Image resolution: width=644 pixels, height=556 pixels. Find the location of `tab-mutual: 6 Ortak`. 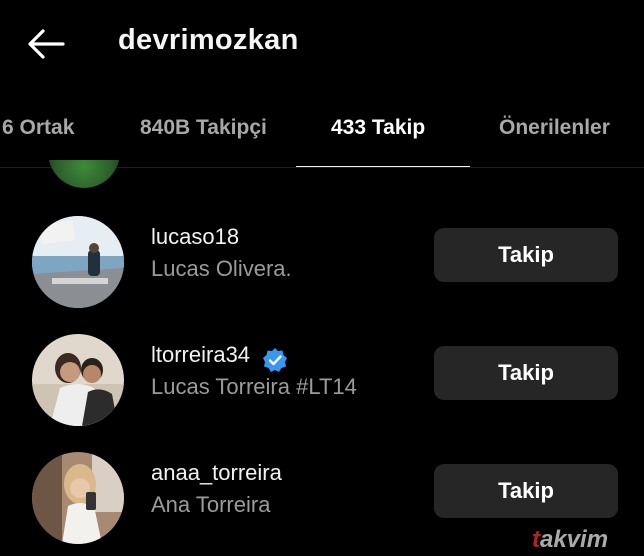

tab-mutual: 6 Ortak is located at coordinates (38, 128).